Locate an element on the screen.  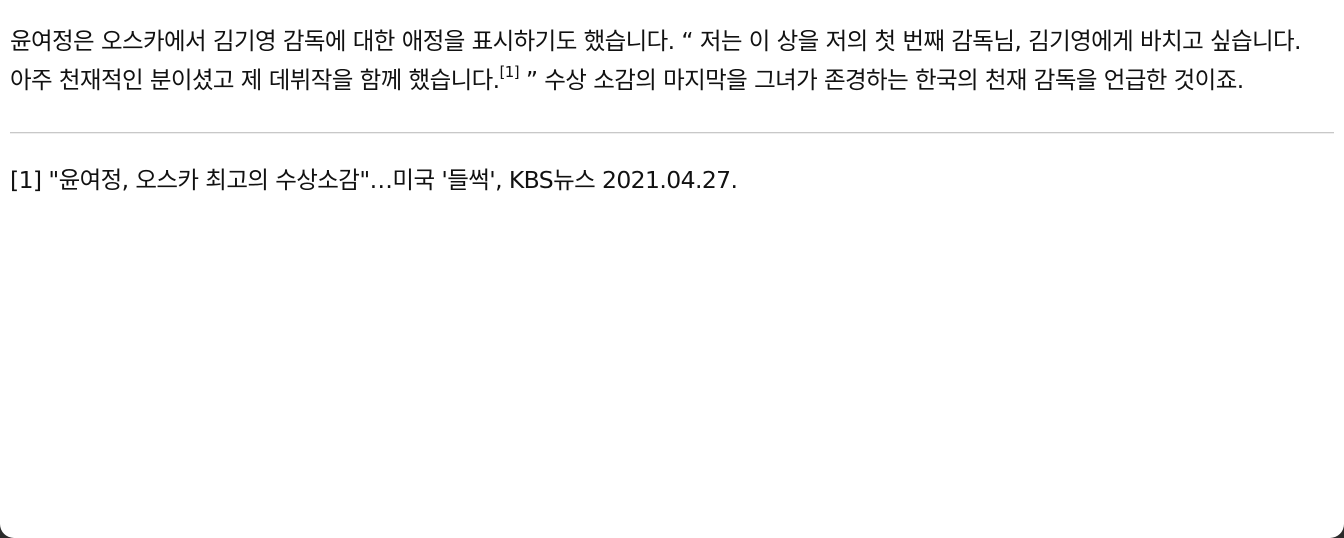
footnote-reference-link: [1] is located at coordinates (510, 72).